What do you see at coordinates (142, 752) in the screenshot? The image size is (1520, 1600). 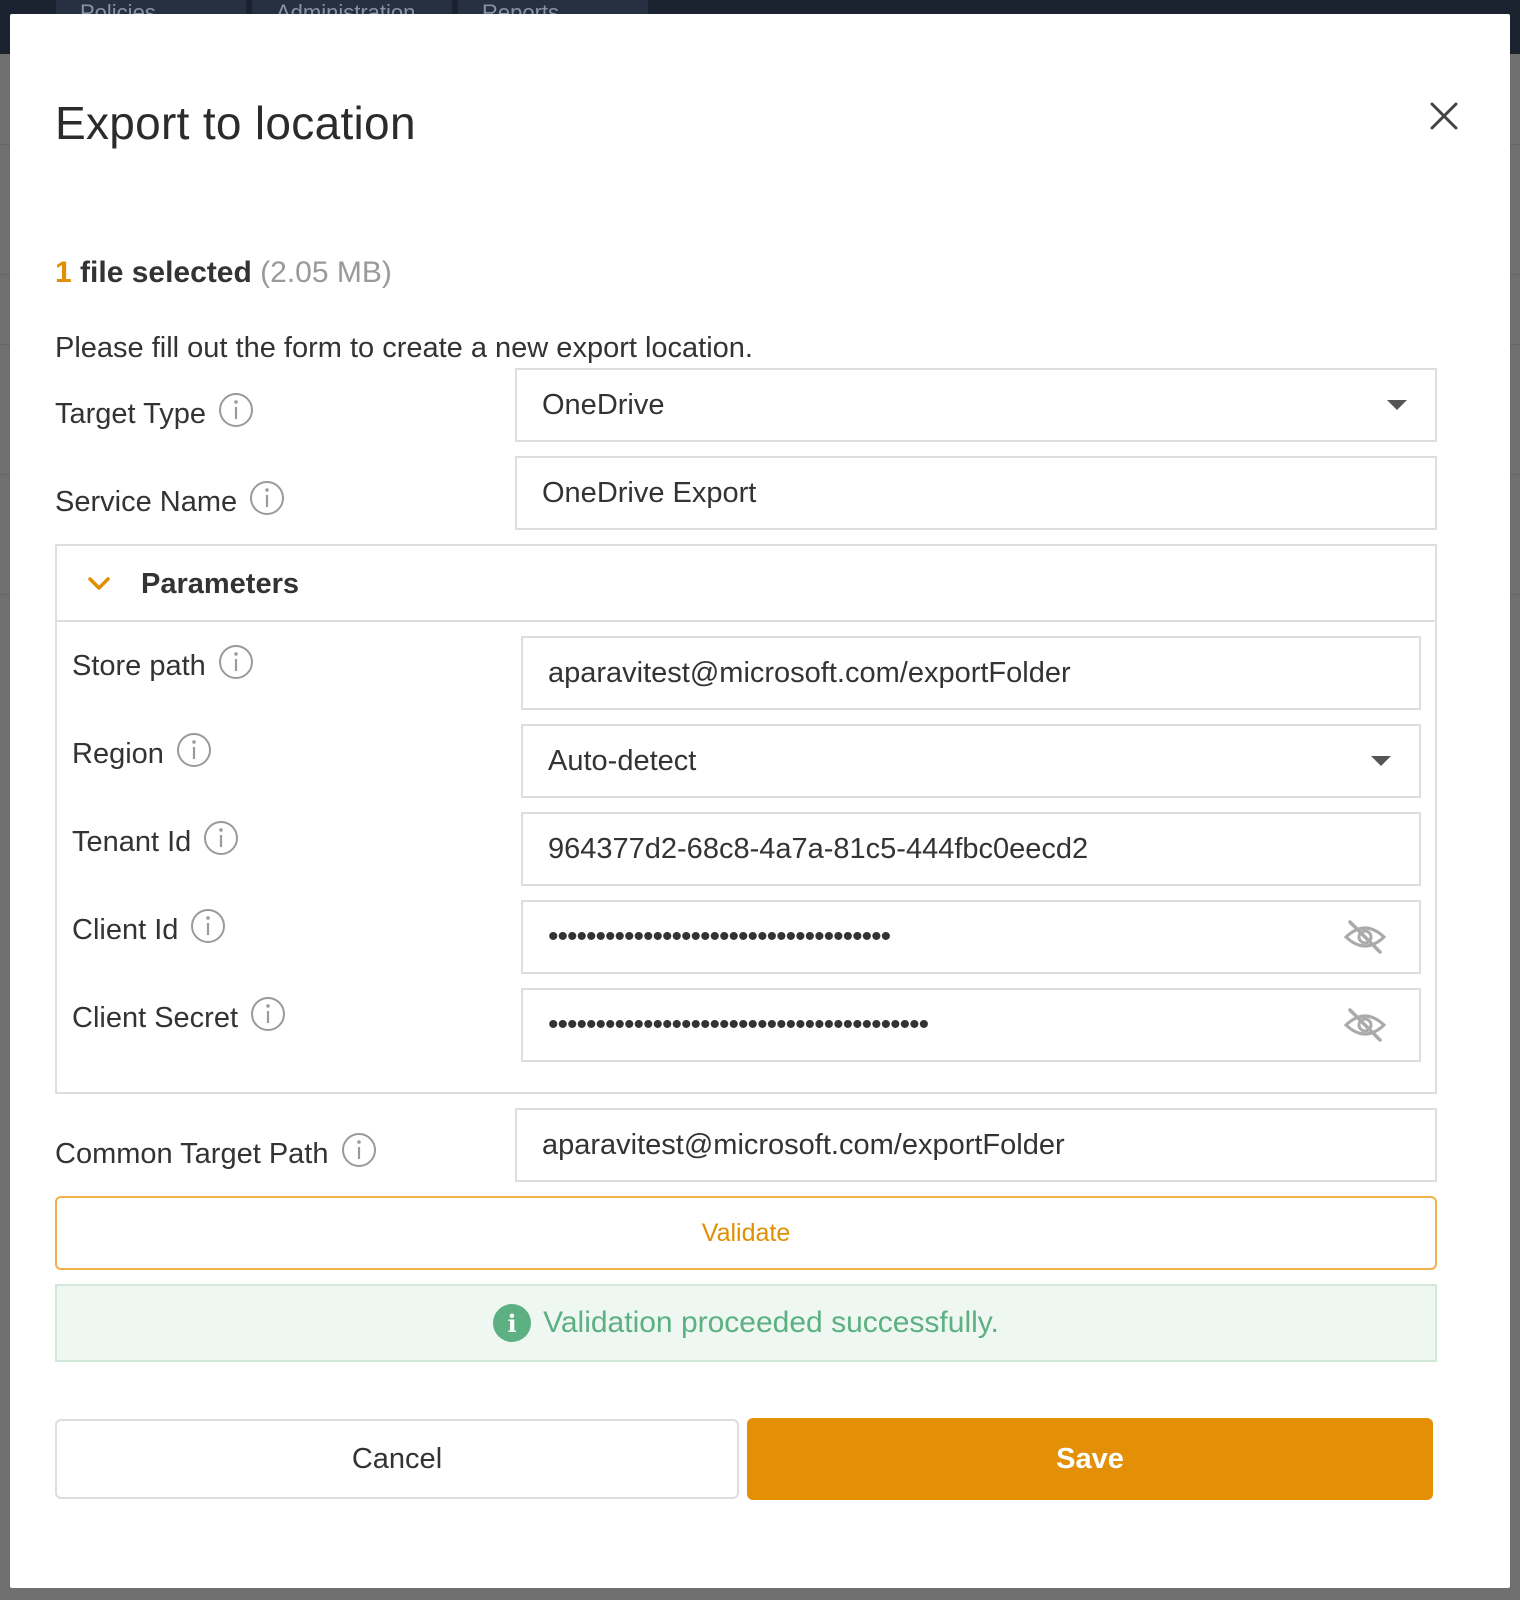 I see `region-label: Region` at bounding box center [142, 752].